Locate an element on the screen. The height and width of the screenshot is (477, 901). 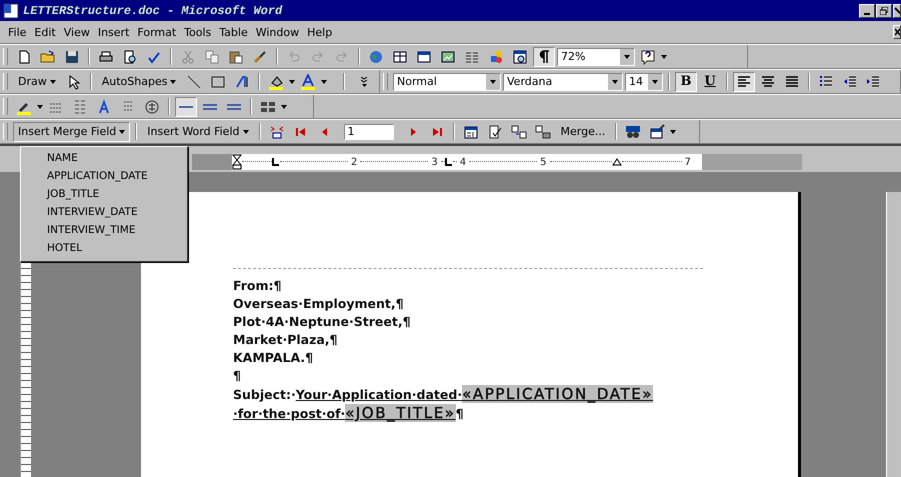
minimize-button is located at coordinates (867, 11).